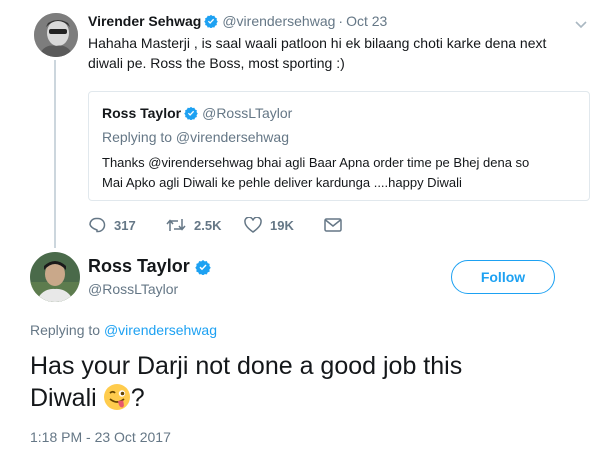  What do you see at coordinates (246, 366) in the screenshot?
I see `tweet-text-line: Has your Darji not done a good job this` at bounding box center [246, 366].